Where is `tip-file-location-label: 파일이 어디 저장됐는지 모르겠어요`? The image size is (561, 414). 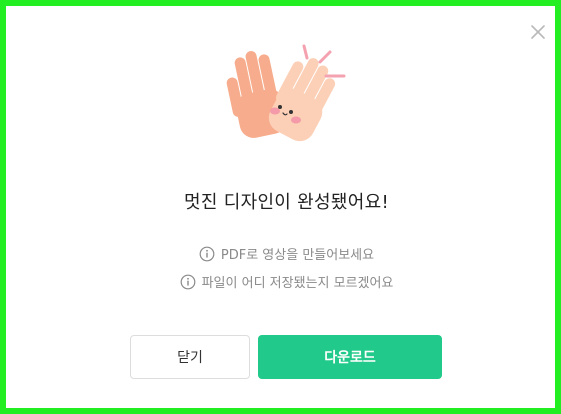 tip-file-location-label: 파일이 어디 저장됐는지 모르겠어요 is located at coordinates (297, 283).